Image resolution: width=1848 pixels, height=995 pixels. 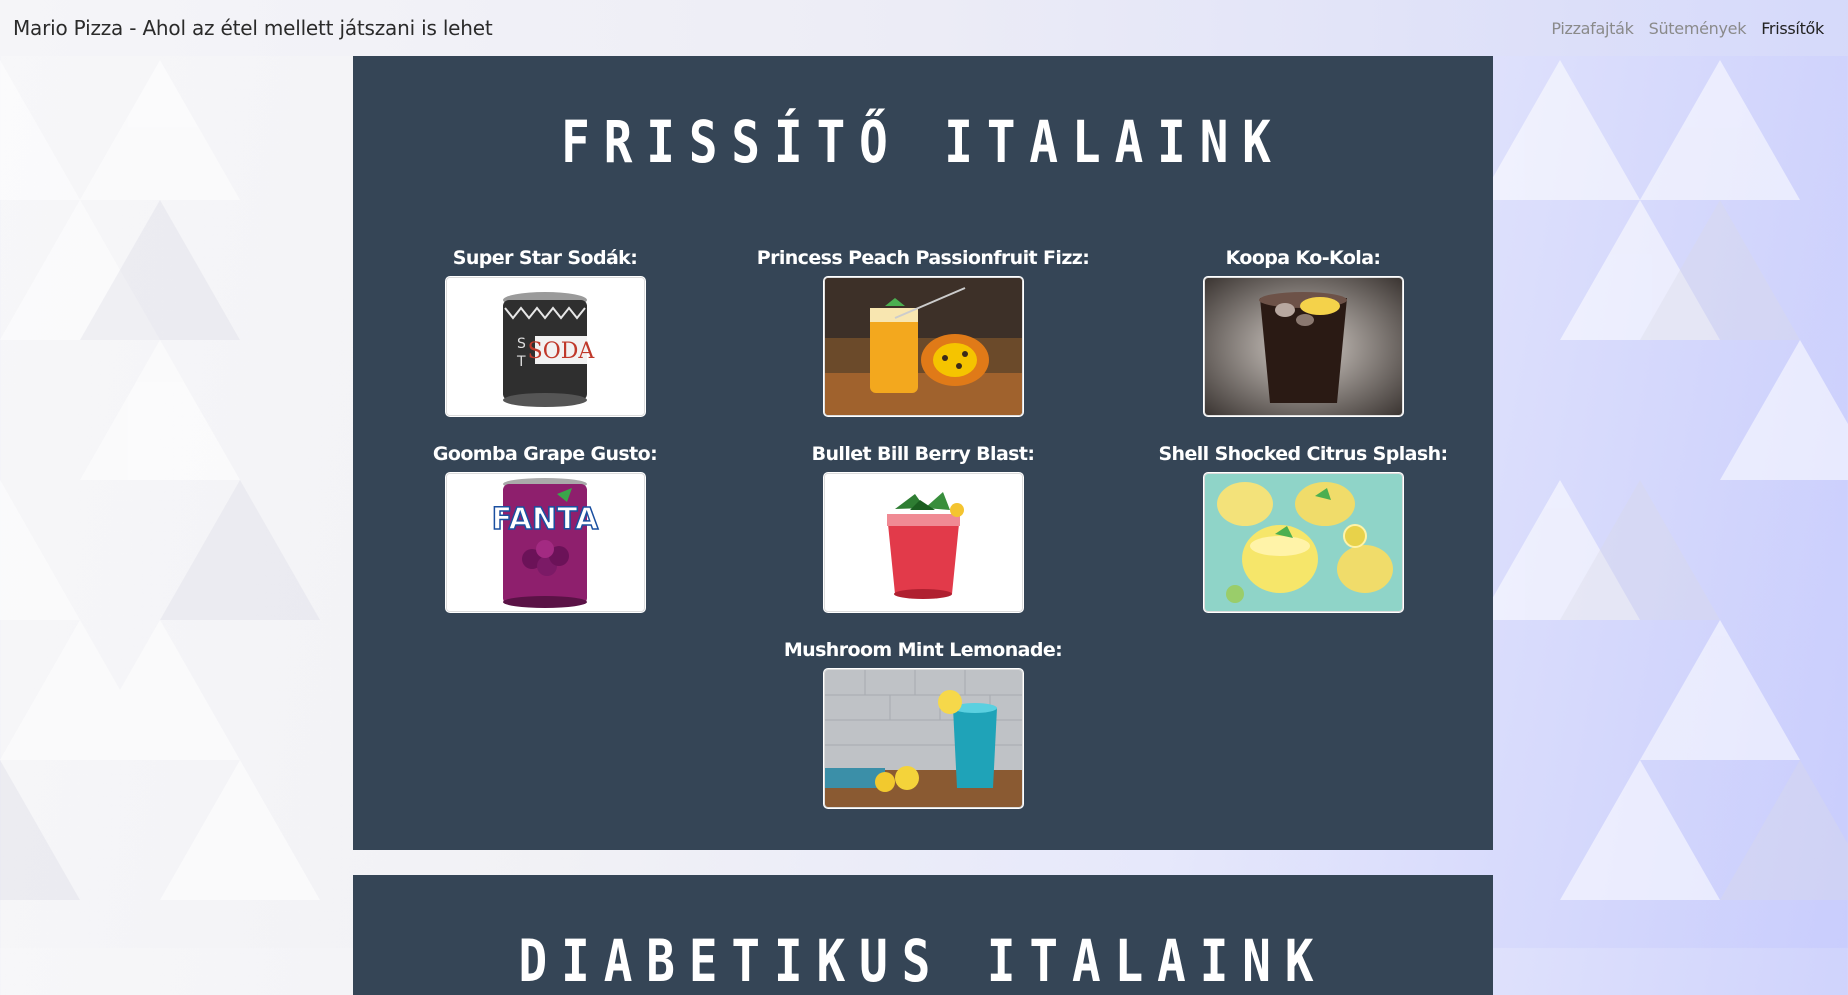 I want to click on svg-text: FANTA, so click(x=545, y=519).